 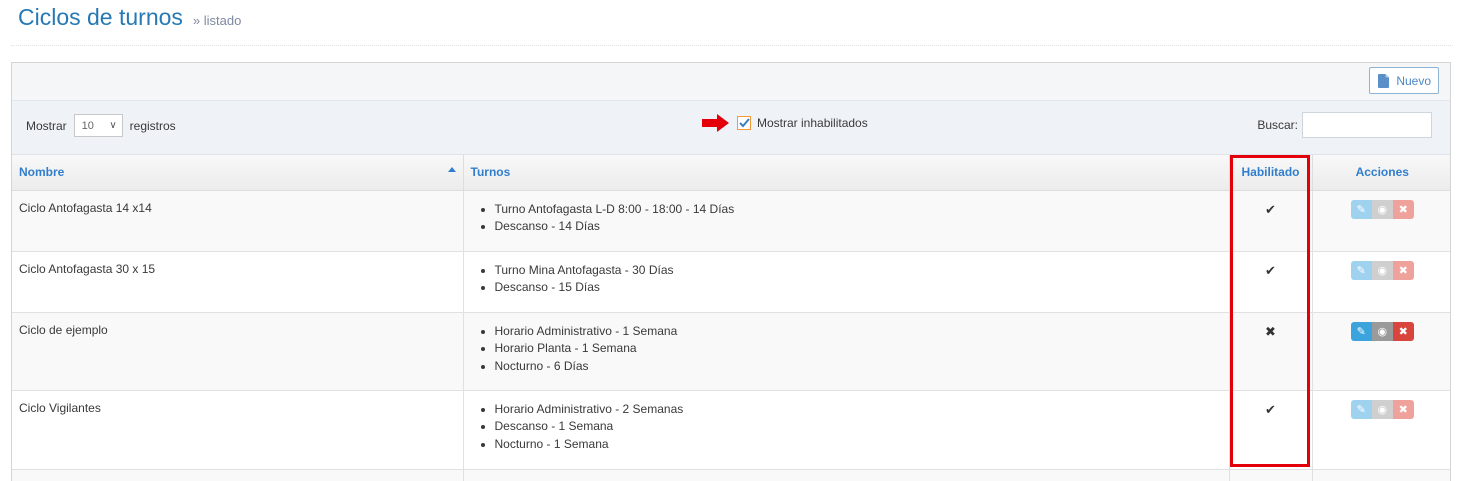 What do you see at coordinates (113, 125) in the screenshot?
I see `chevron-down-icon: ∨` at bounding box center [113, 125].